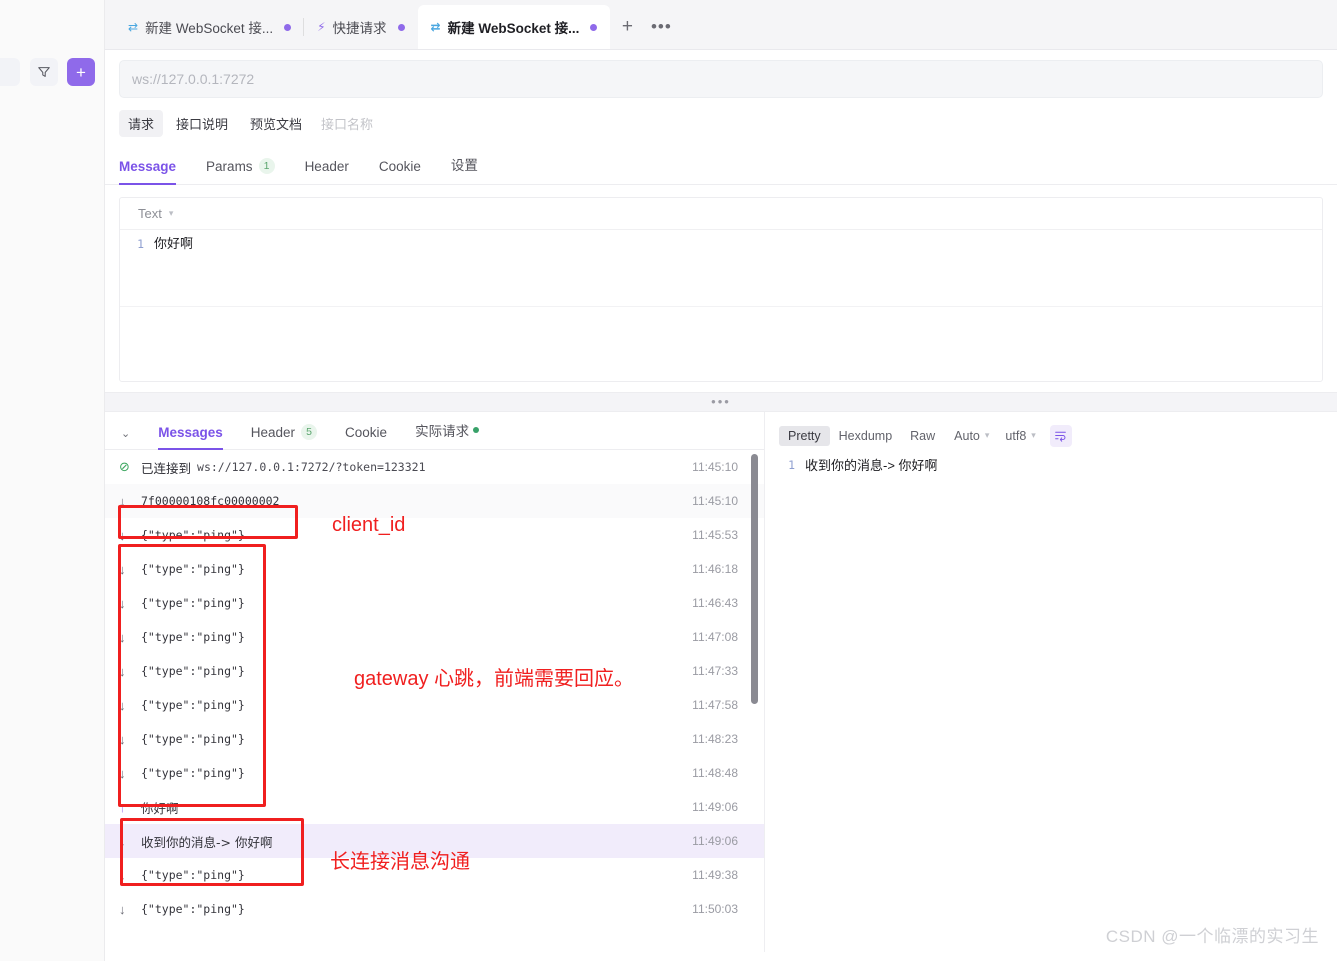 The width and height of the screenshot is (1337, 961). What do you see at coordinates (1018, 436) in the screenshot?
I see `charset-select: utf8 ▾` at bounding box center [1018, 436].